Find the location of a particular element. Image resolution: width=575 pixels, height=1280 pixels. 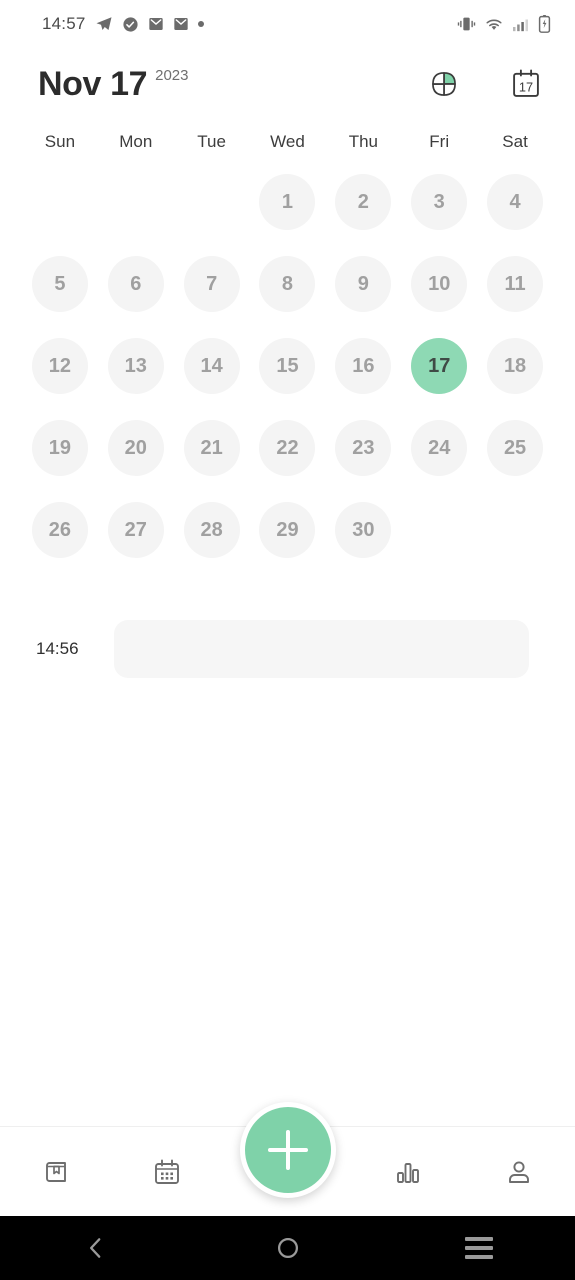

calendar-day: 16 is located at coordinates (363, 366).